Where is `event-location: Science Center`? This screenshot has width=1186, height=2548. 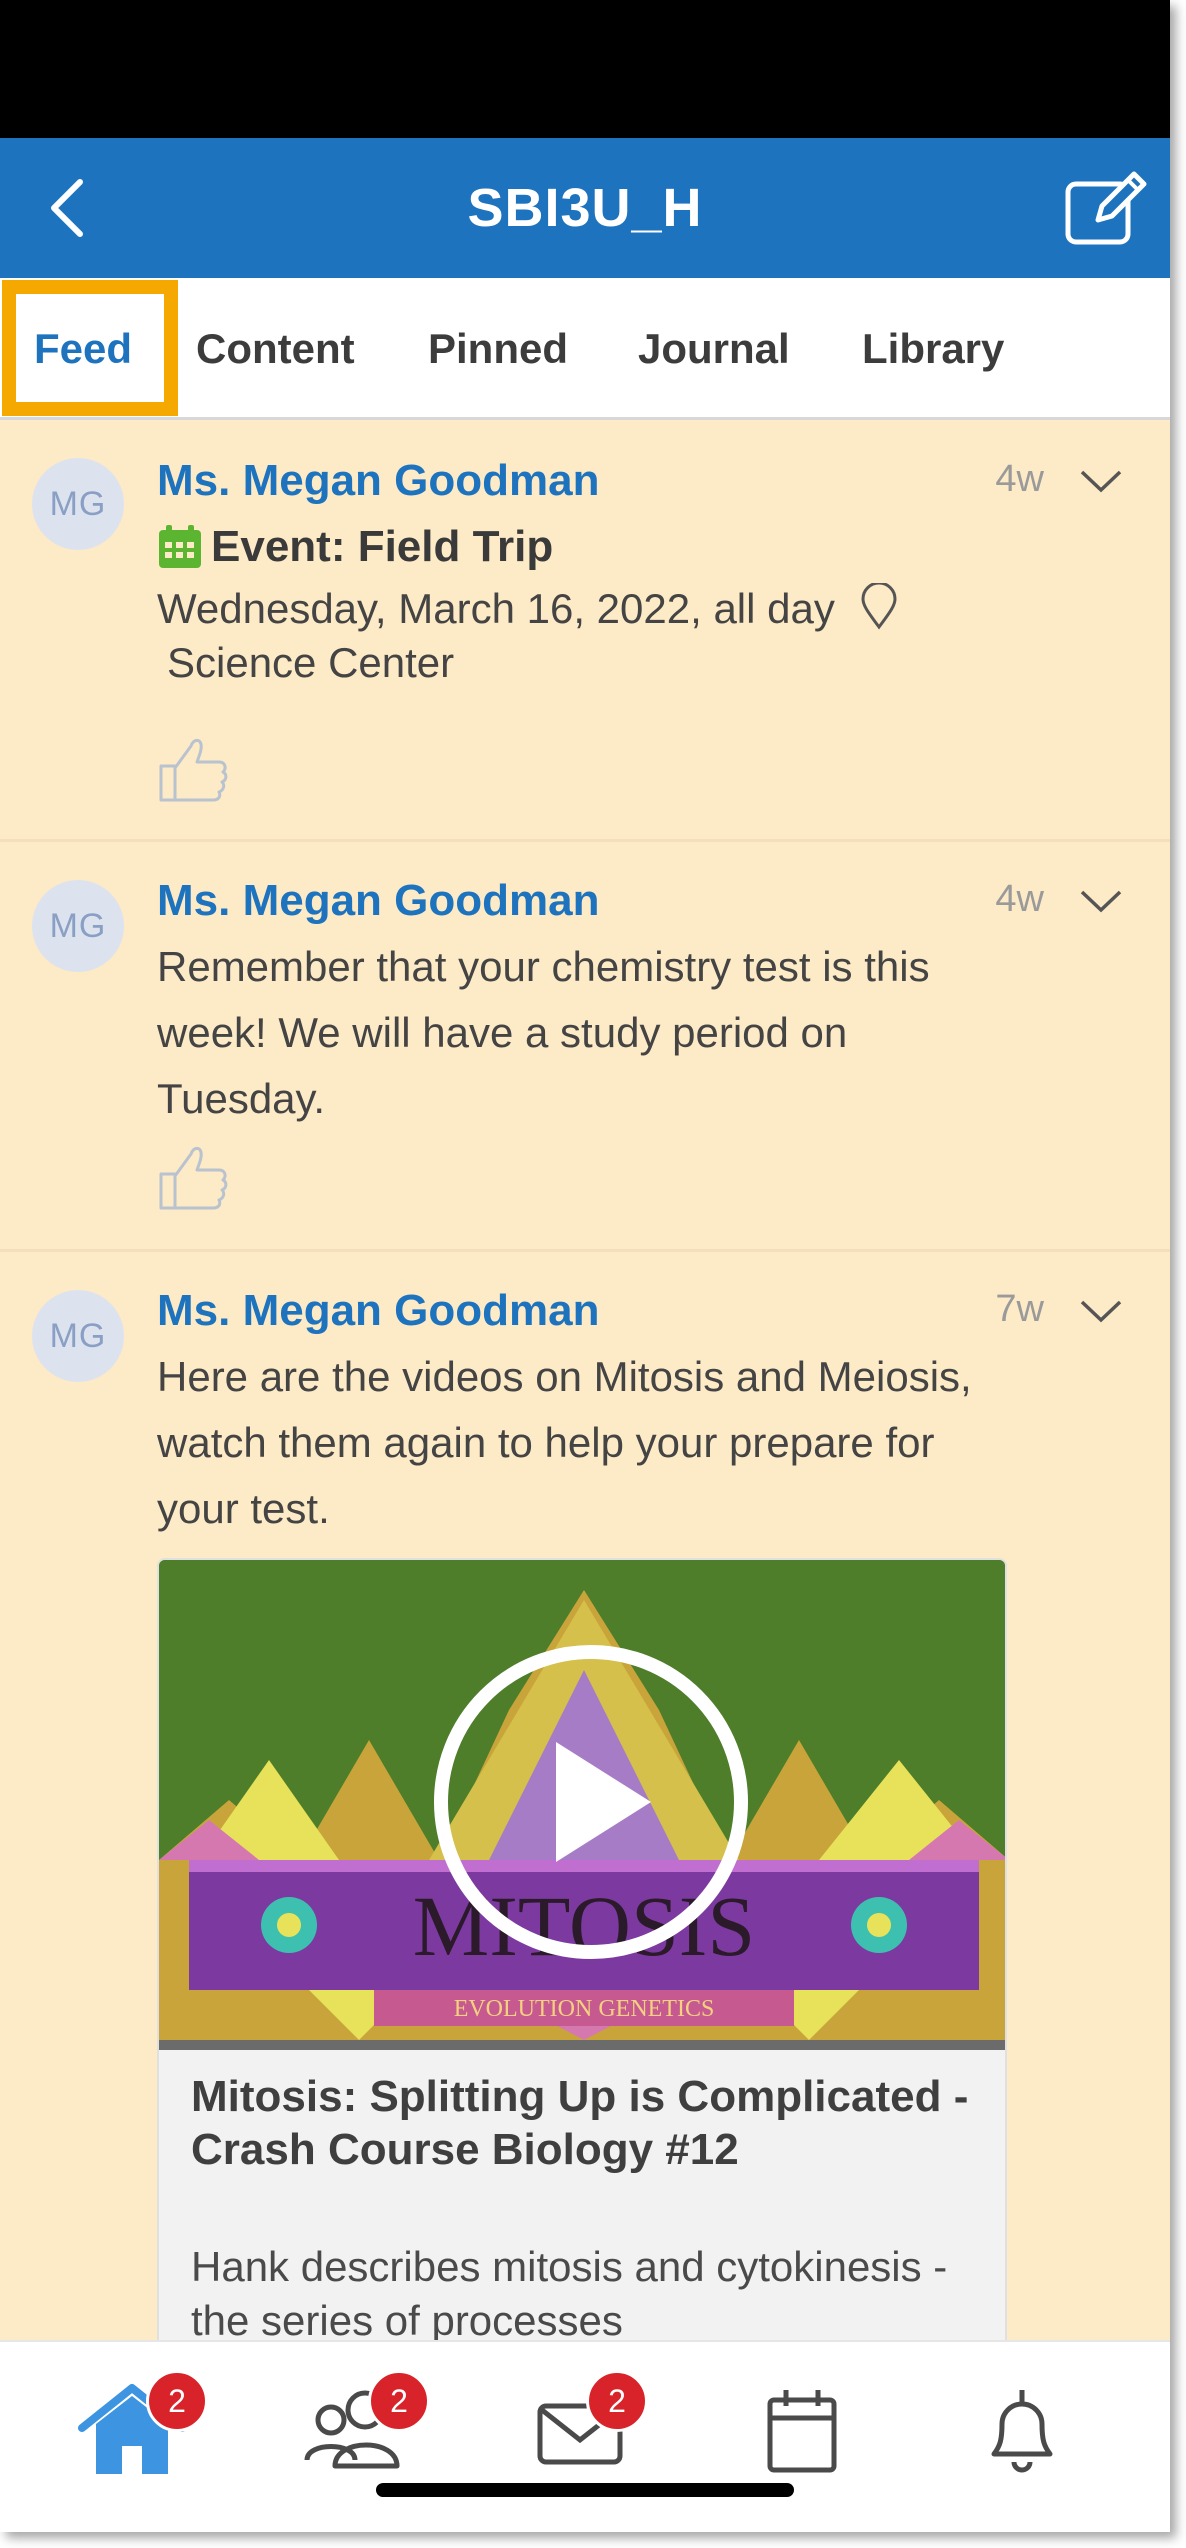 event-location: Science Center is located at coordinates (311, 662).